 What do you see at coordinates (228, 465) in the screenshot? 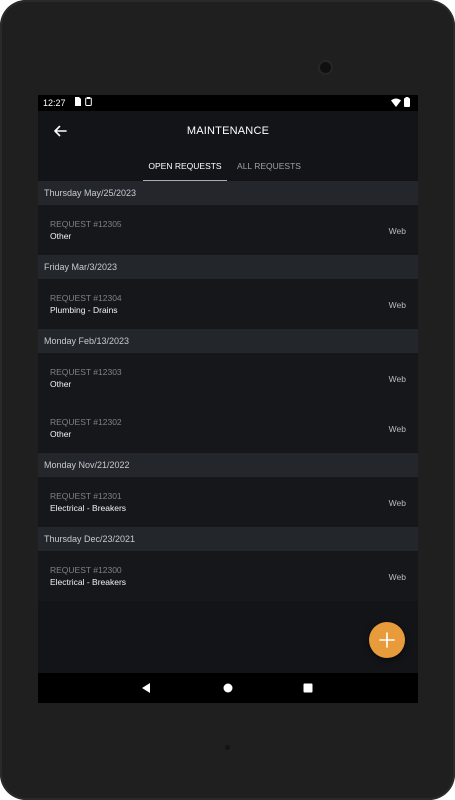
I see `date-header: Monday Nov/21/2022` at bounding box center [228, 465].